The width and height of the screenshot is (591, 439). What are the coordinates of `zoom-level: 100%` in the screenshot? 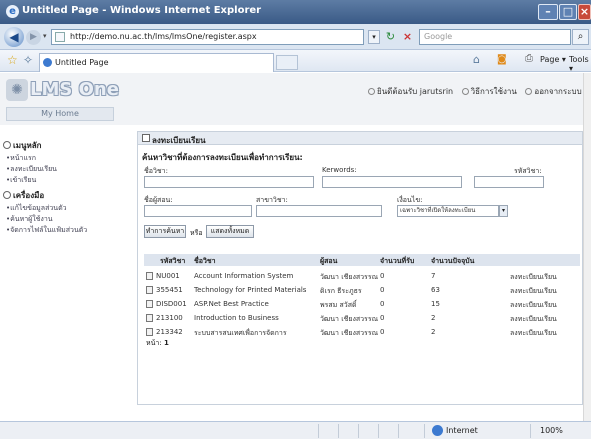 It's located at (551, 430).